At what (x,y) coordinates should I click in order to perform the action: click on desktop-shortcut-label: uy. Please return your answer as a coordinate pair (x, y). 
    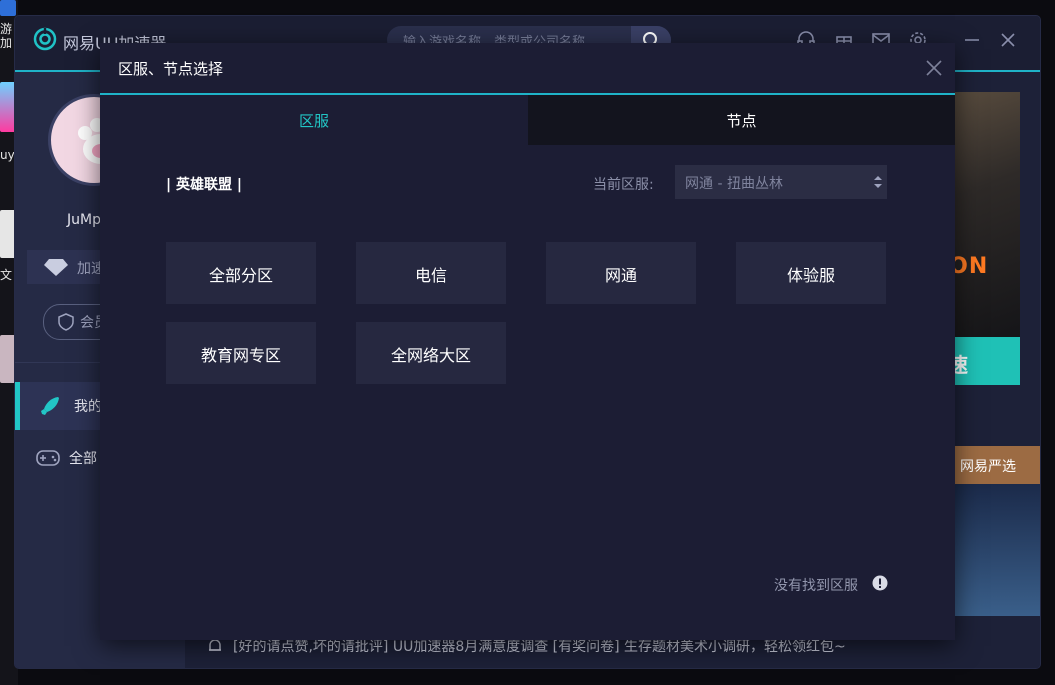
    Looking at the image, I should click on (7, 155).